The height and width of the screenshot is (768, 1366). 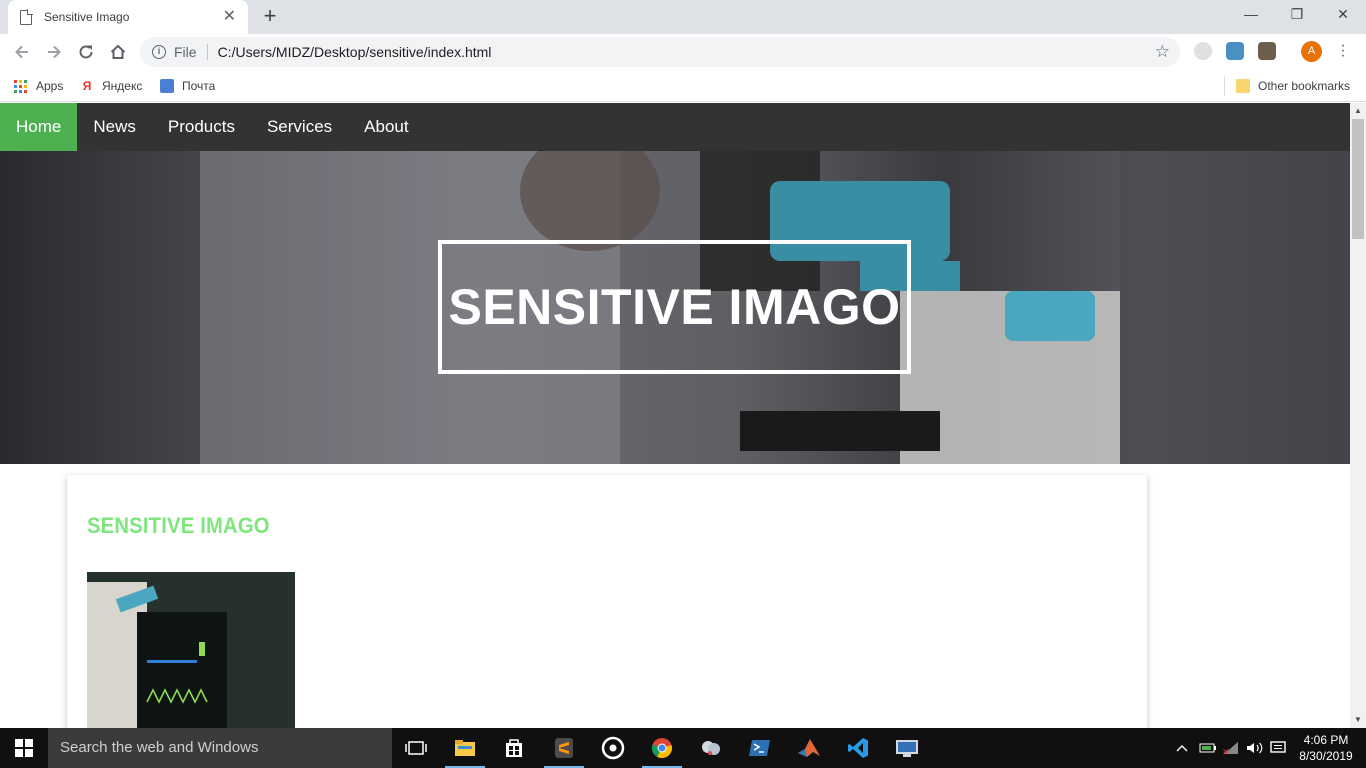 What do you see at coordinates (39, 127) in the screenshot?
I see `nav-home: Home` at bounding box center [39, 127].